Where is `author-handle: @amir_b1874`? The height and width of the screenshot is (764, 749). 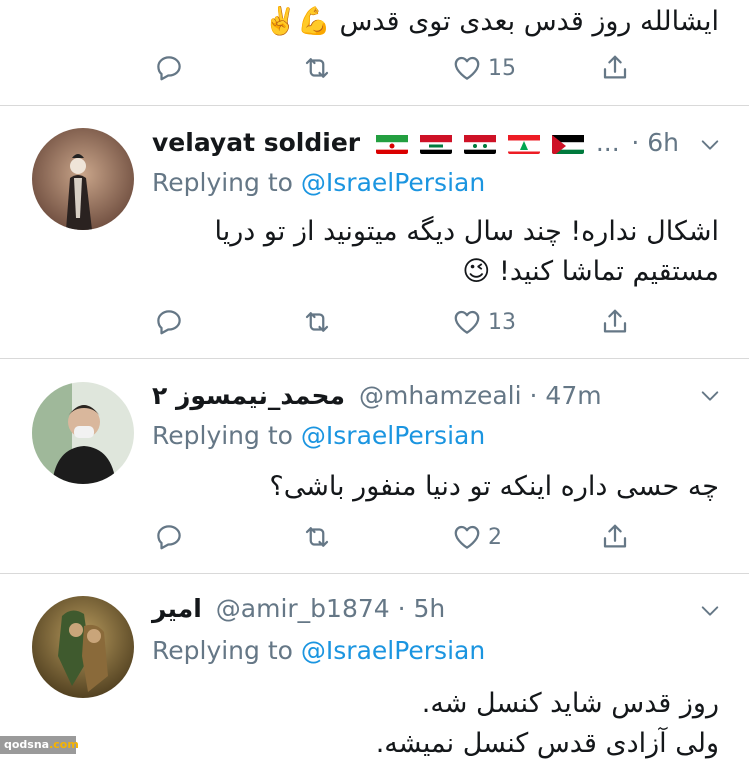 author-handle: @amir_b1874 is located at coordinates (303, 608).